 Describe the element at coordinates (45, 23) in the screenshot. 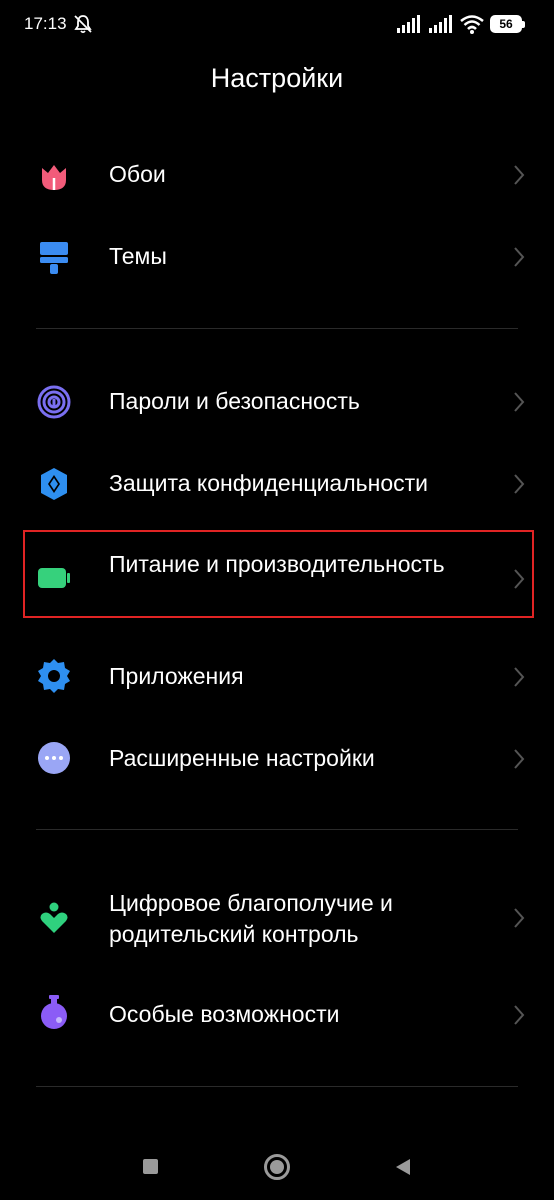

I see `status-time: 17:13` at that location.